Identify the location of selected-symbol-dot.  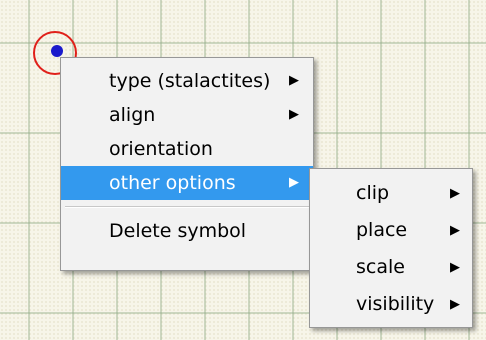
(57, 51).